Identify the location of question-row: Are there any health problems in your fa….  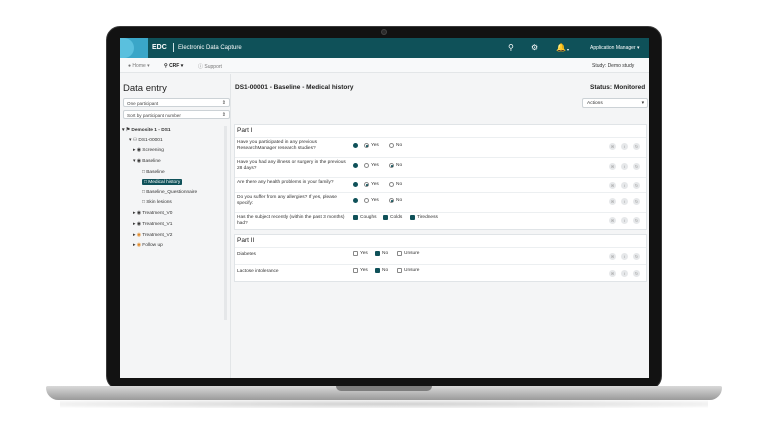
(440, 184).